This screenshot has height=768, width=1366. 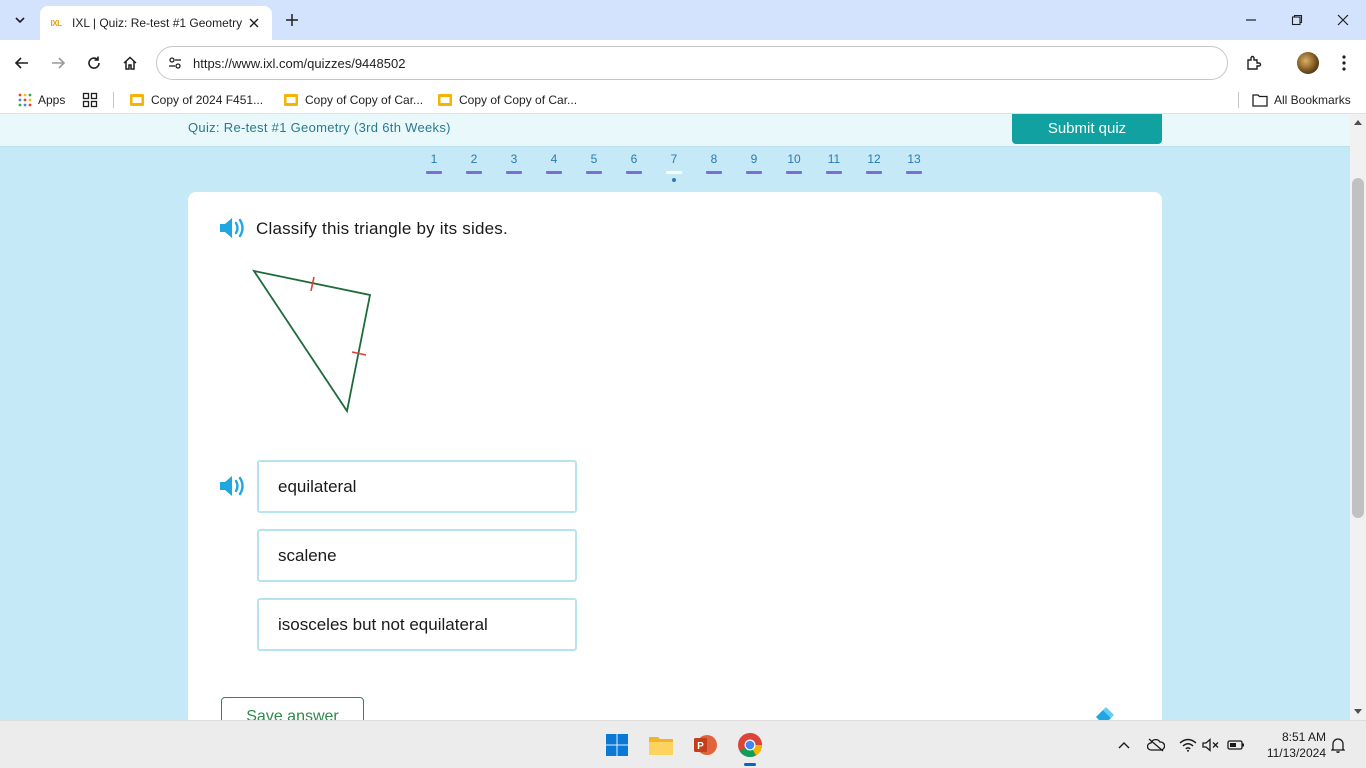 What do you see at coordinates (794, 167) in the screenshot?
I see `question-nav-item: 10` at bounding box center [794, 167].